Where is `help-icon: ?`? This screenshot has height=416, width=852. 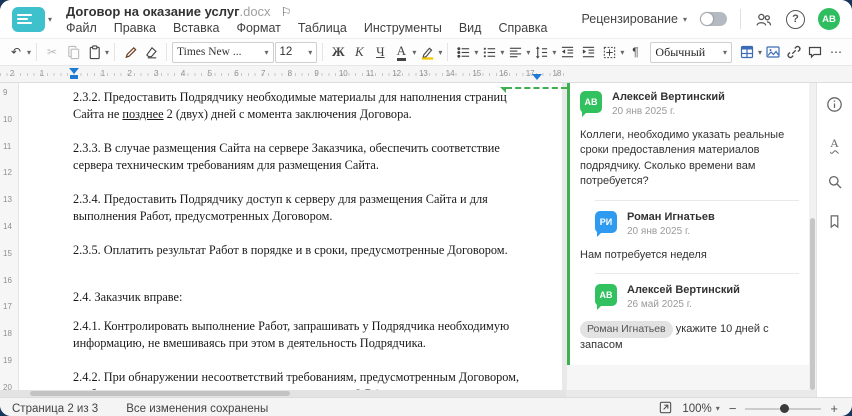 help-icon: ? is located at coordinates (795, 19).